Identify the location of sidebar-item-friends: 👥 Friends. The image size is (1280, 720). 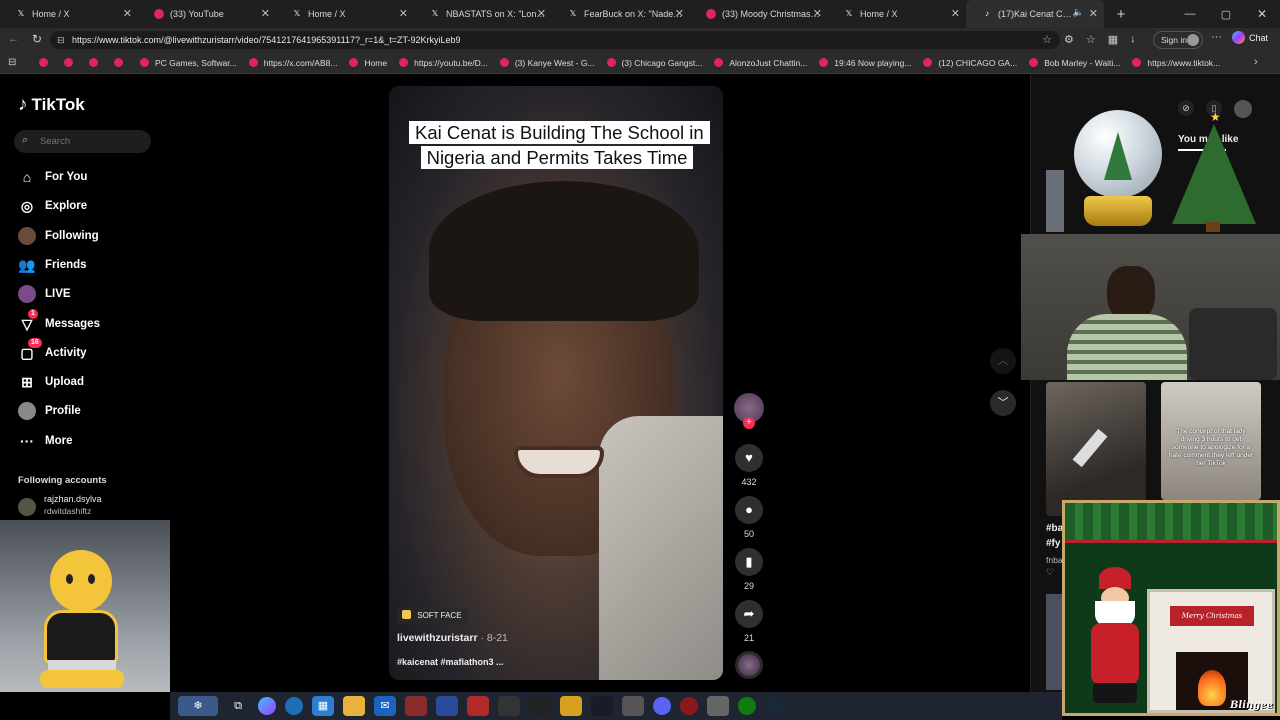
(52, 265).